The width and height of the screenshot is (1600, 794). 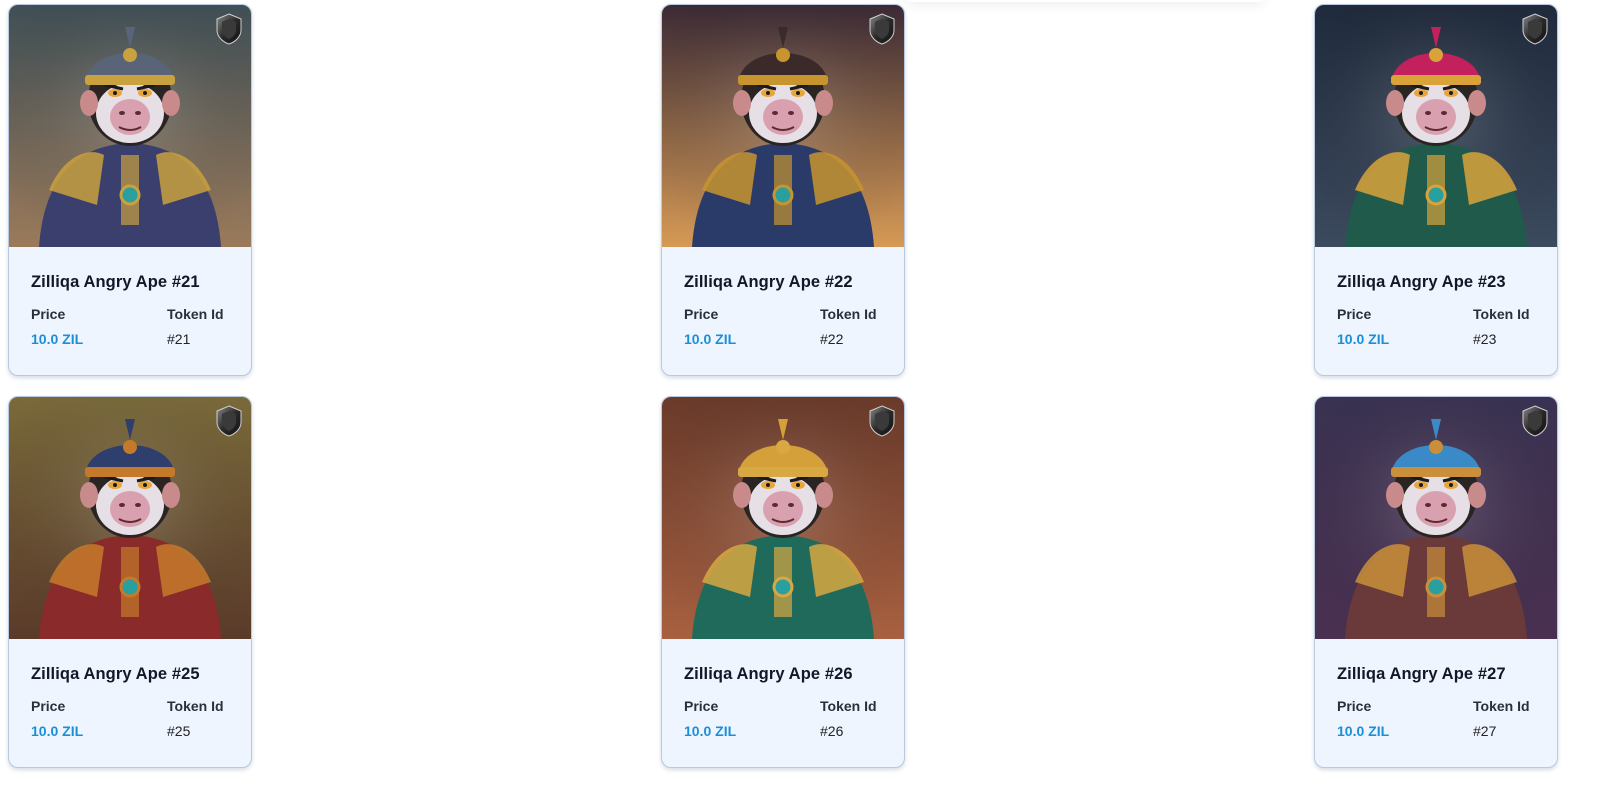 I want to click on nft-meta: Price 10.0 ZIL Token Id #27, so click(x=1436, y=718).